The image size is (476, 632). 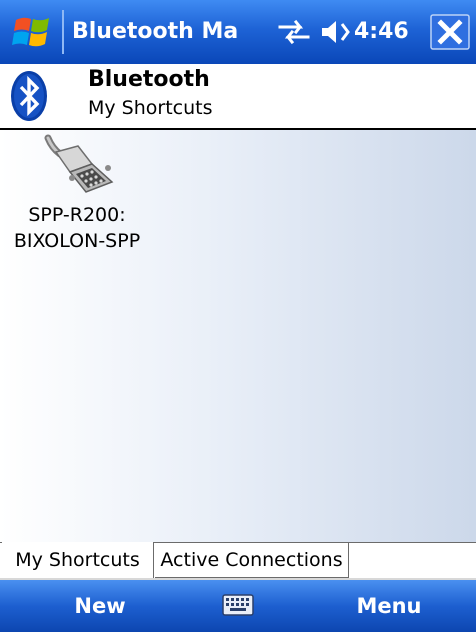 I want to click on clock: 4:46, so click(x=388, y=32).